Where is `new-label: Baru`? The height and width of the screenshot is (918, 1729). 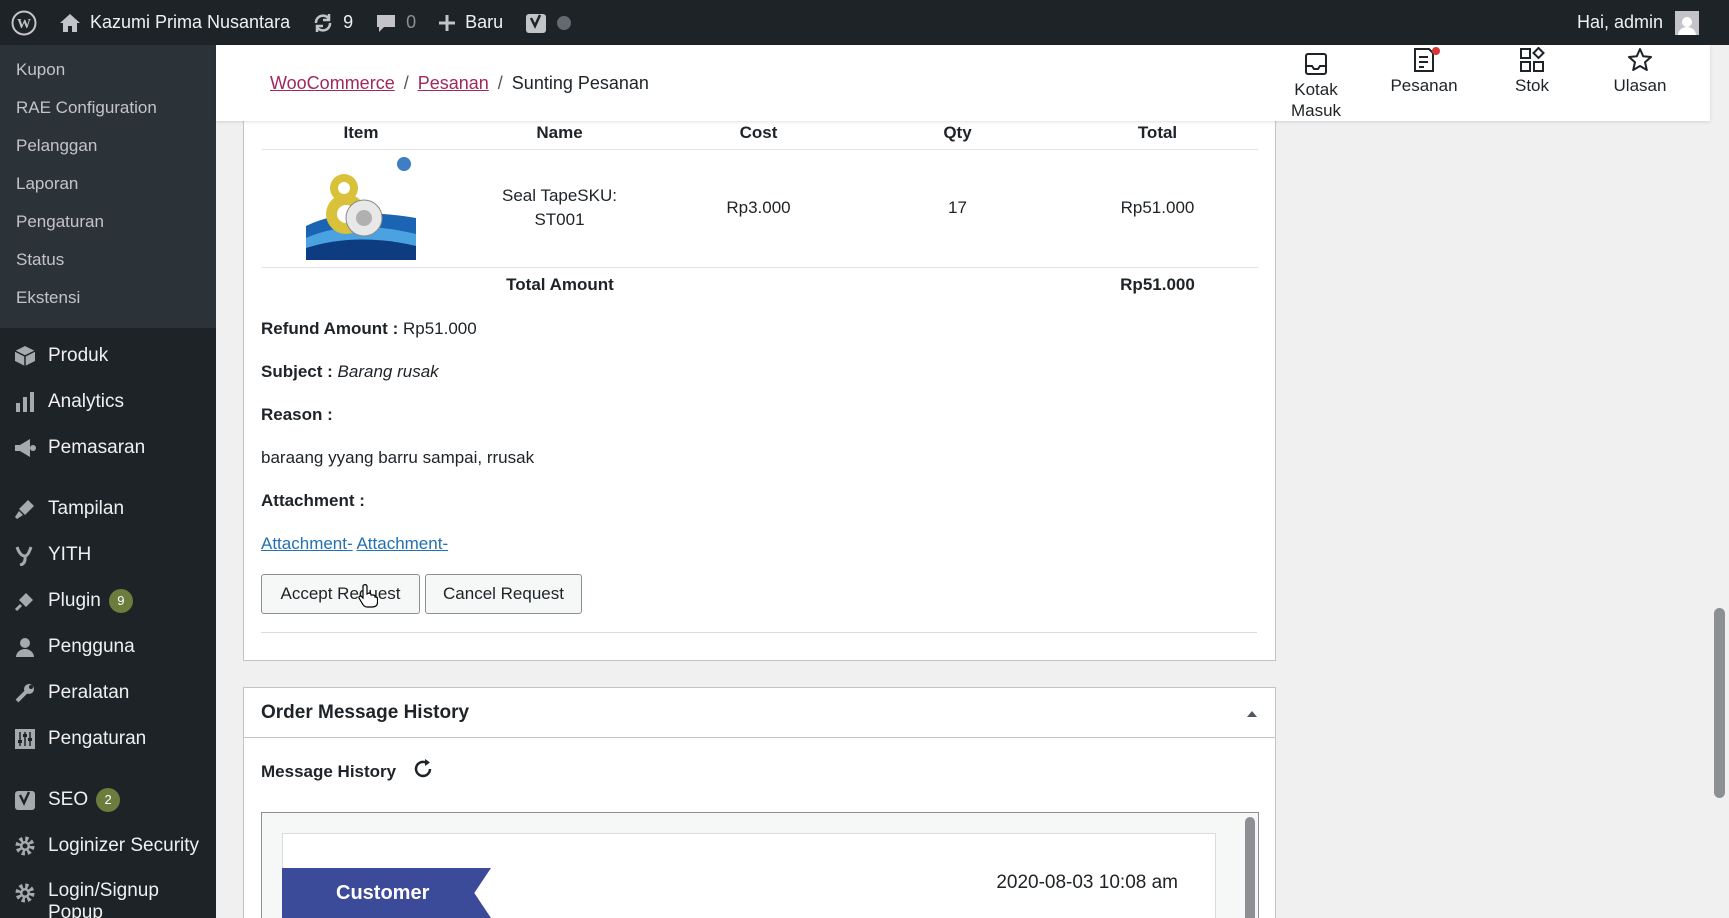 new-label: Baru is located at coordinates (484, 22).